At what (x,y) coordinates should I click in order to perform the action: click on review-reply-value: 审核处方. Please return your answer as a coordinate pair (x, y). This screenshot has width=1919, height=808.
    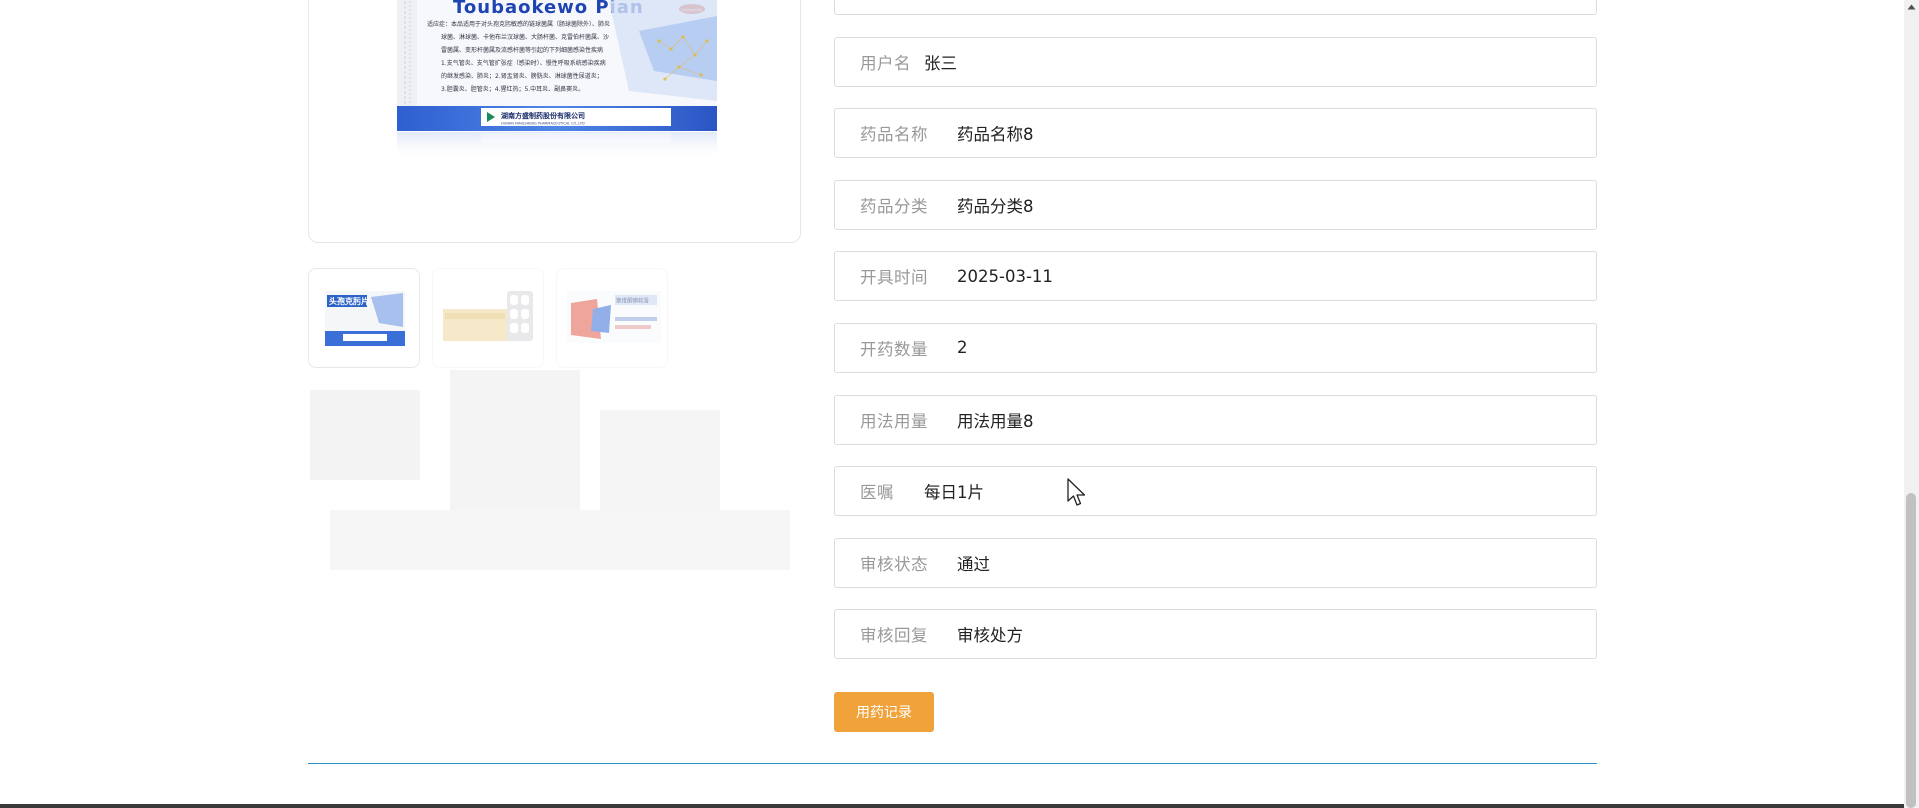
    Looking at the image, I should click on (990, 636).